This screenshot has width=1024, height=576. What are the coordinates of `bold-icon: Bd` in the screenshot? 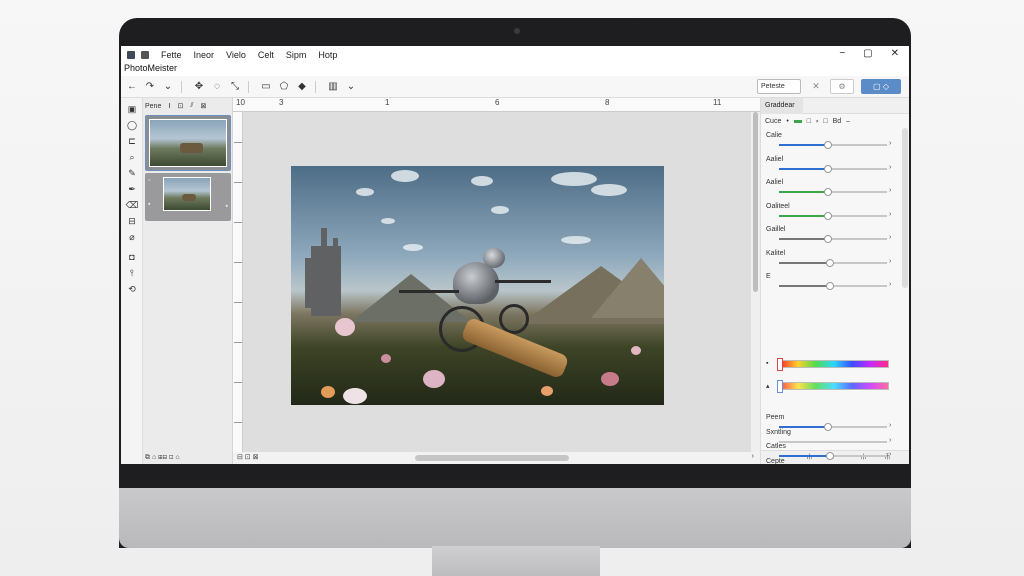 It's located at (837, 121).